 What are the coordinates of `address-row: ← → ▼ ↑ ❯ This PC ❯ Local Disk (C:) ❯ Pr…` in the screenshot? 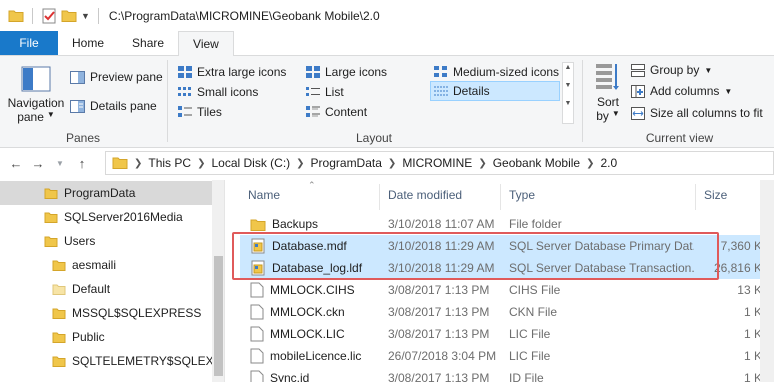 It's located at (387, 163).